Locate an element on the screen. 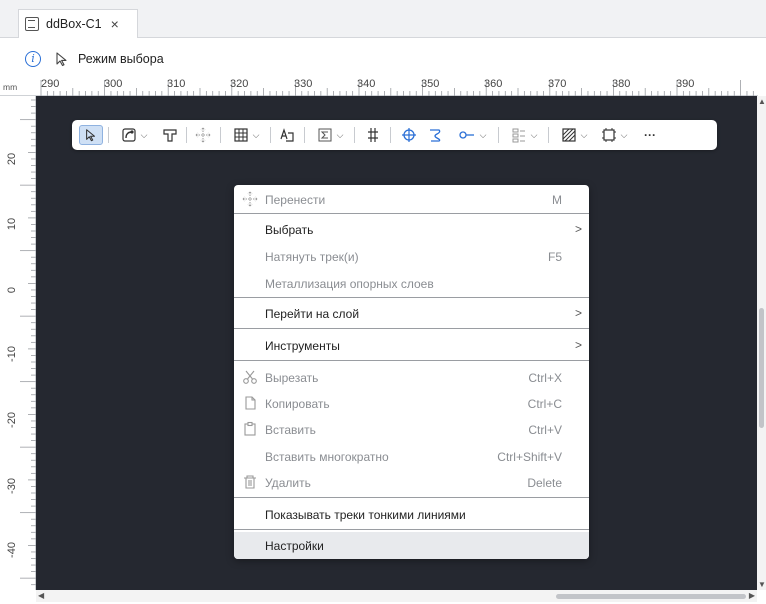 Image resolution: width=766 pixels, height=604 pixels. diff-pair-tool-button is located at coordinates (373, 135).